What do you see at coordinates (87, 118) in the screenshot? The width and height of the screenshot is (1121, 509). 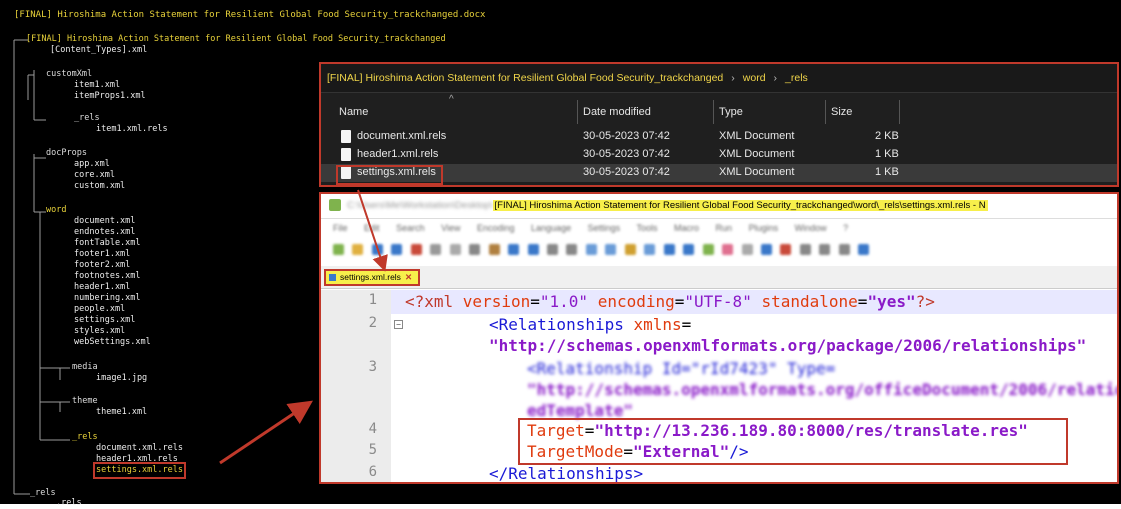 I see `tree-folder-customxml-rels: _rels` at bounding box center [87, 118].